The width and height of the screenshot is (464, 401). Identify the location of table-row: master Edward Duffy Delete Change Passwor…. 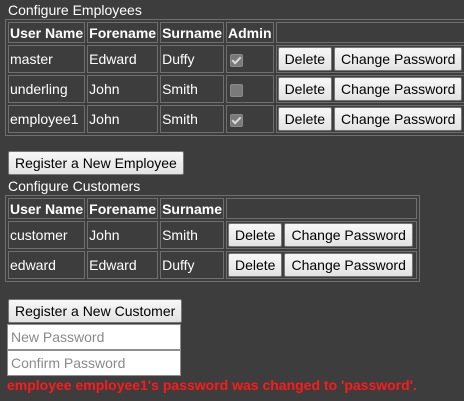
(236, 59).